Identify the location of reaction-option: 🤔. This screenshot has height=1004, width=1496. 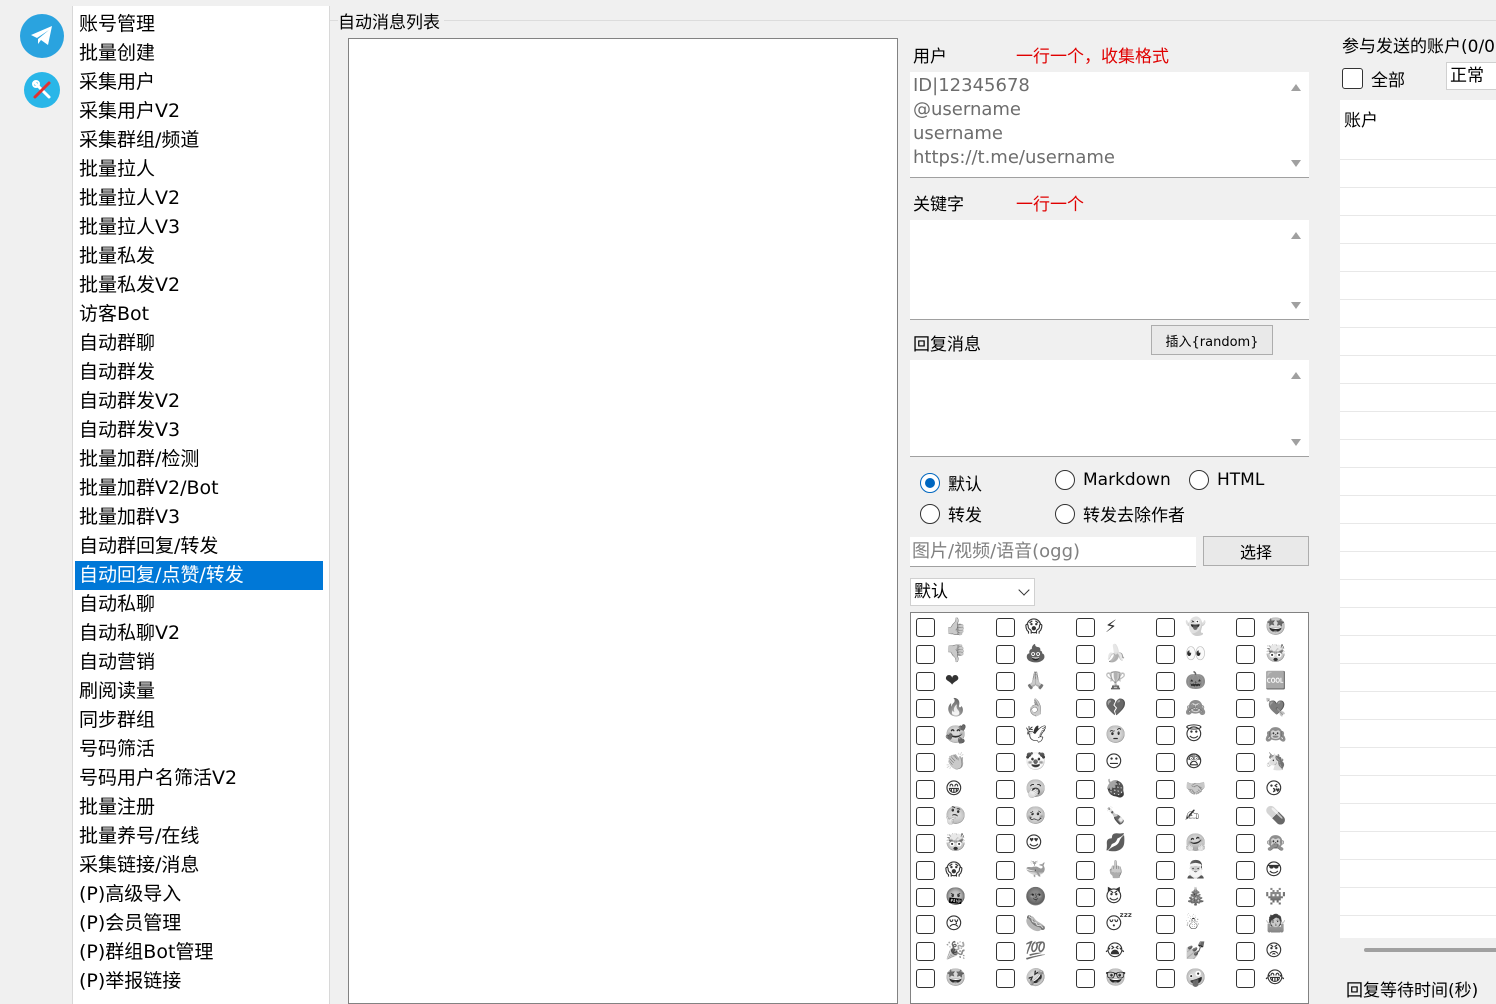
(953, 816).